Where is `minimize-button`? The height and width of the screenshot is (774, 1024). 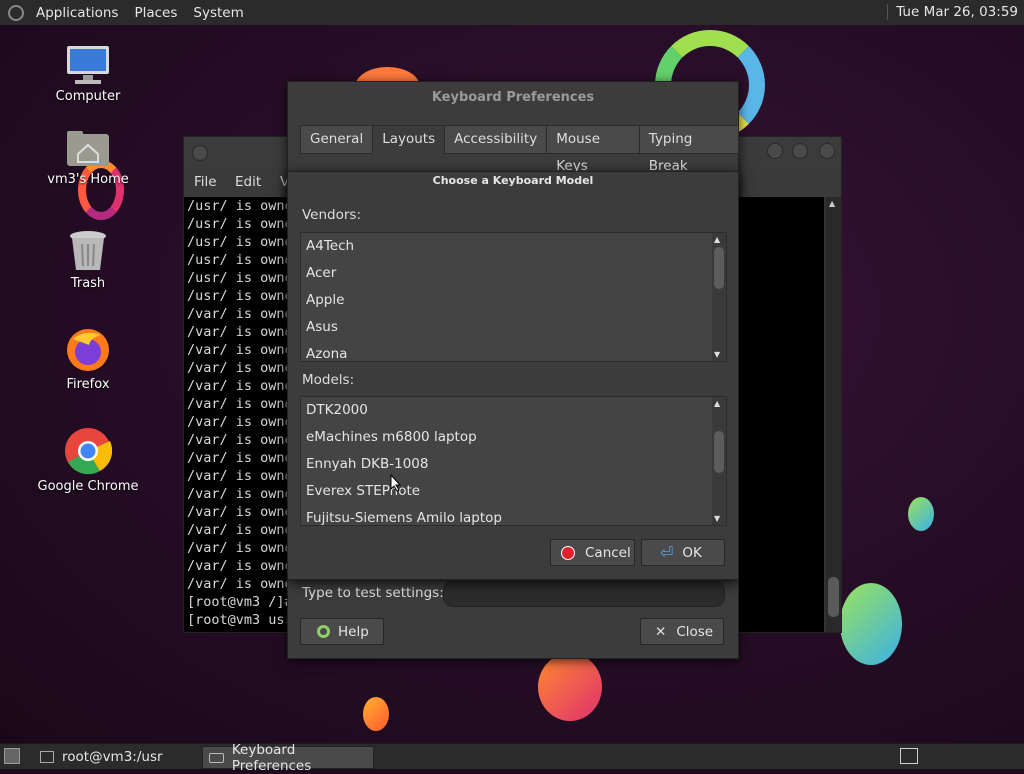 minimize-button is located at coordinates (775, 151).